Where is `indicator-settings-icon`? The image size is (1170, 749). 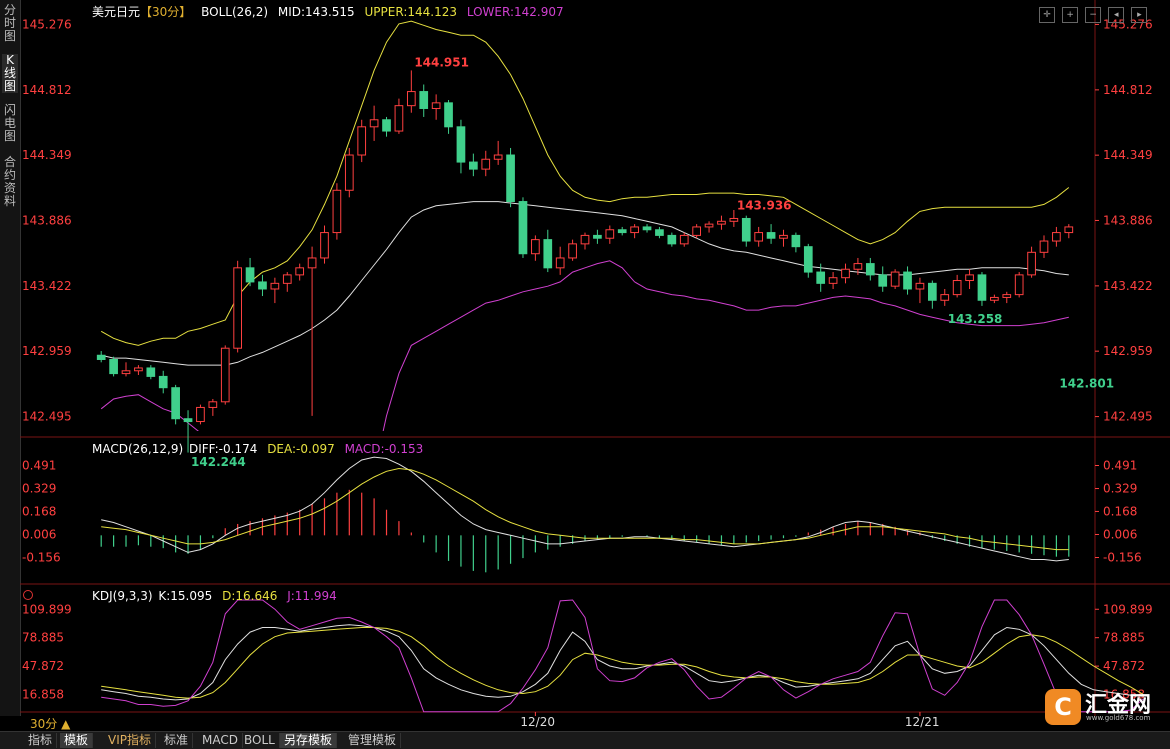
indicator-settings-icon is located at coordinates (28, 595).